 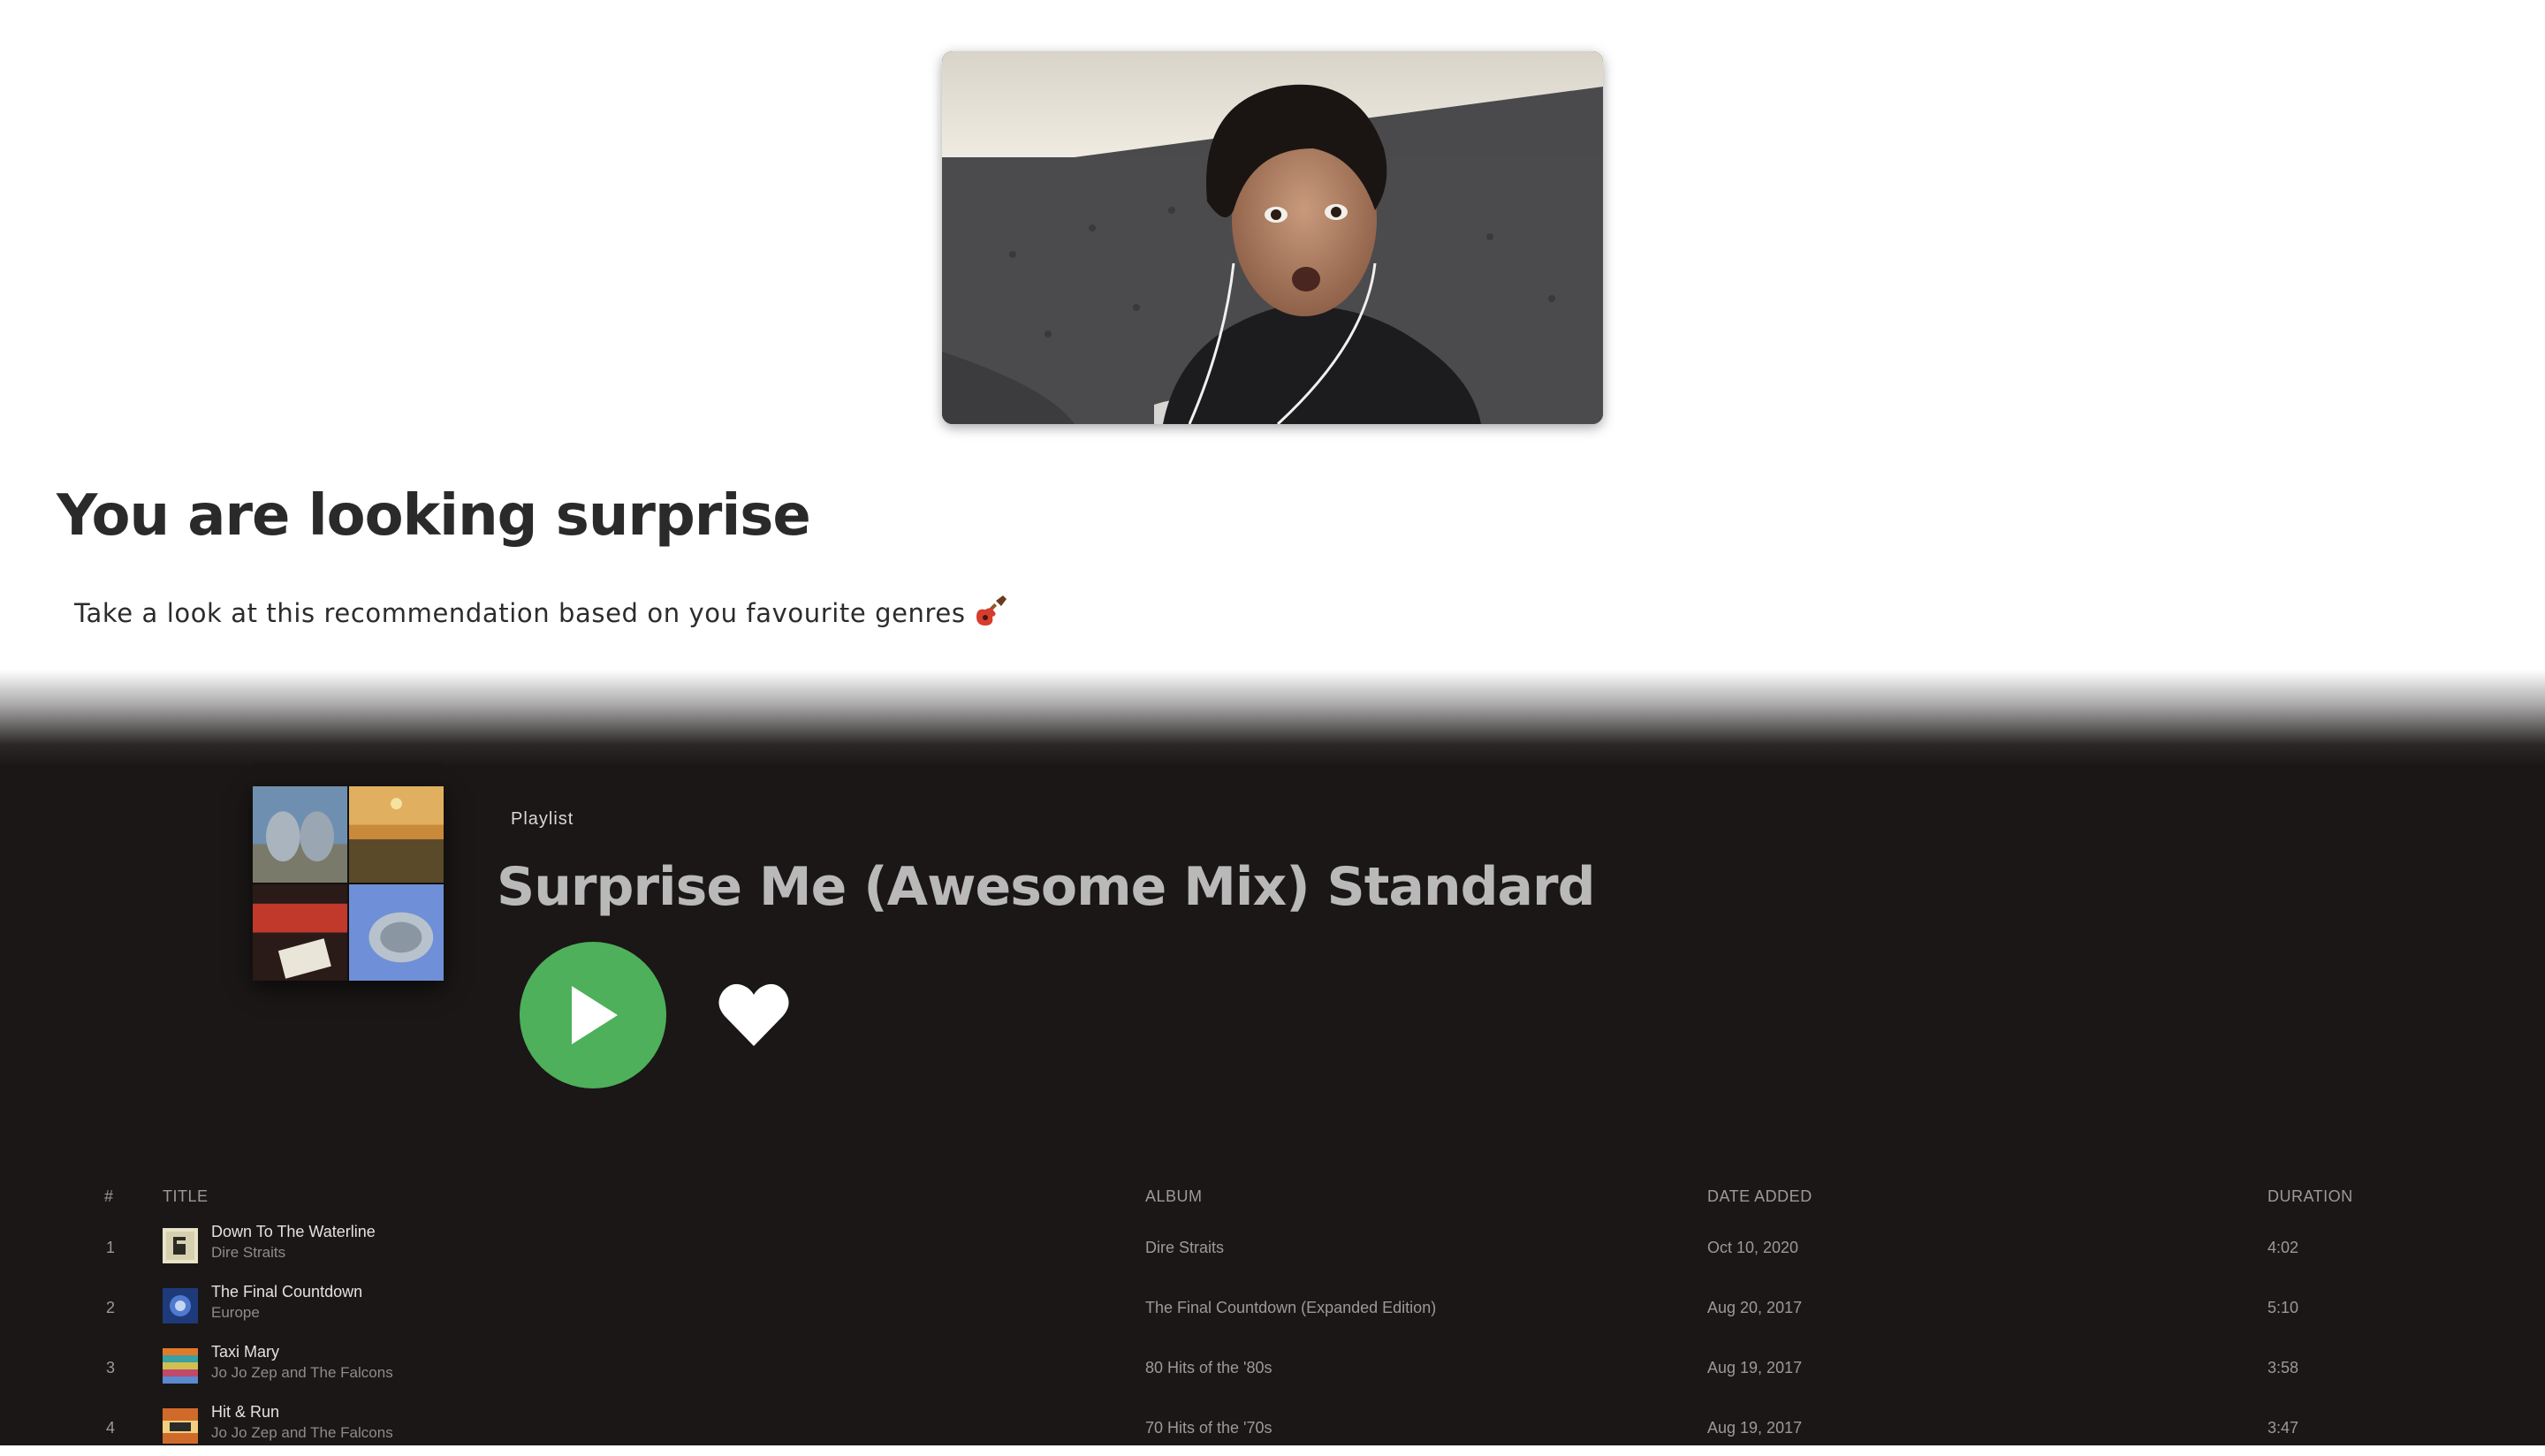 What do you see at coordinates (286, 1292) in the screenshot?
I see `track-title: The Final Countdown` at bounding box center [286, 1292].